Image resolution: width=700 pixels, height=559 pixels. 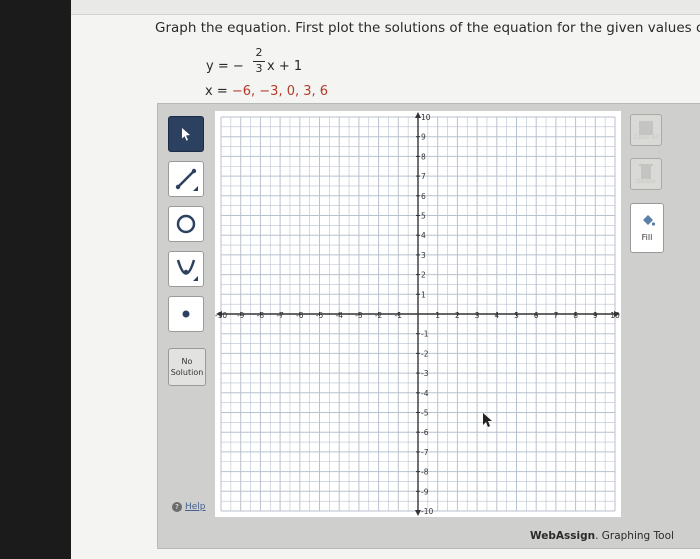 What do you see at coordinates (425, 452) in the screenshot?
I see `y-tick-label: -7` at bounding box center [425, 452].